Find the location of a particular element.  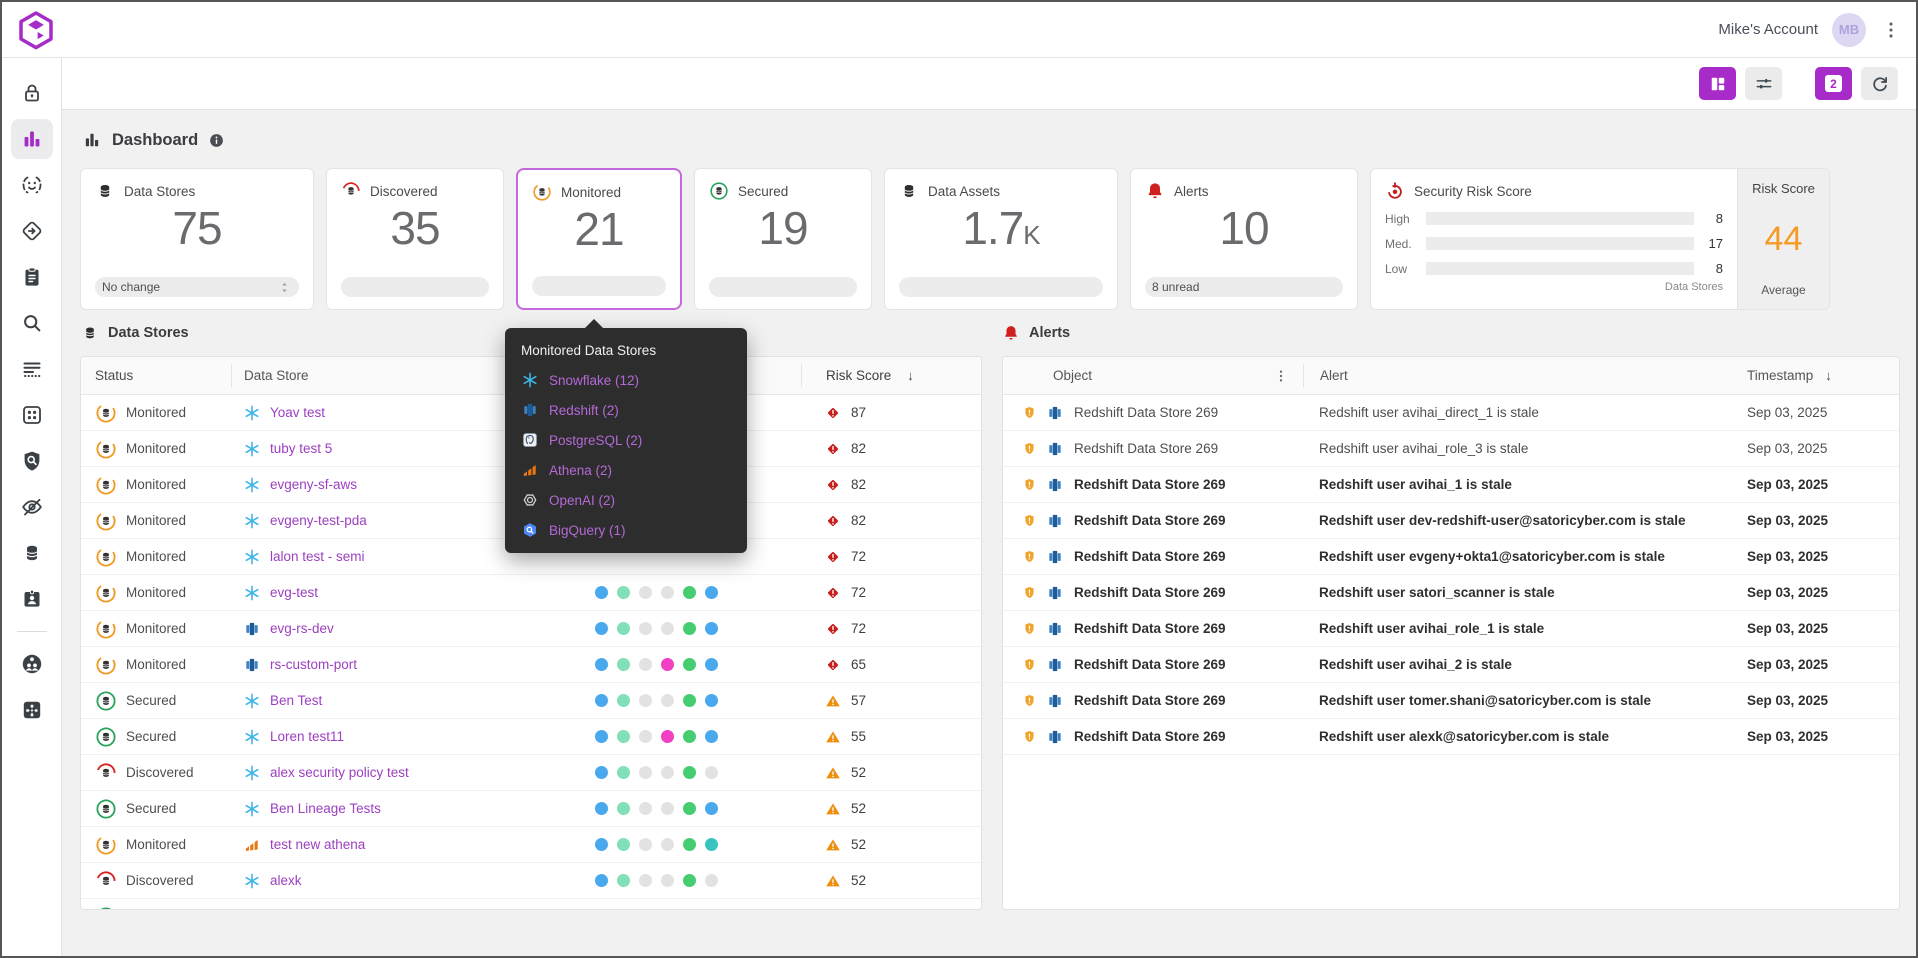

status-cell: Monitored is located at coordinates (156, 557).